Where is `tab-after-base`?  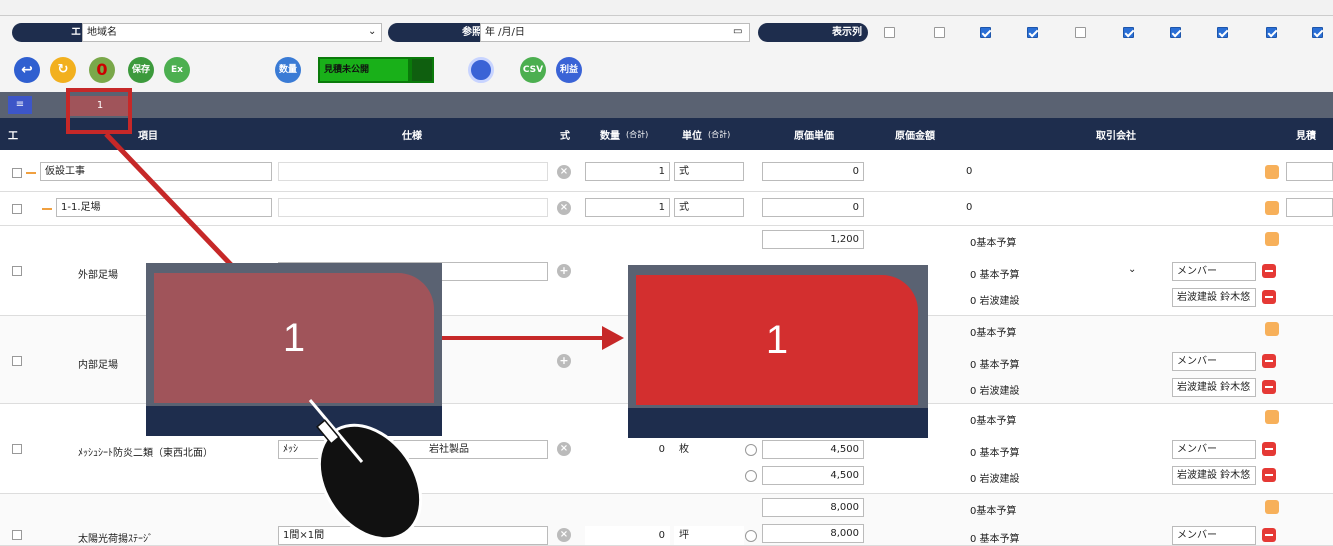
tab-after-base is located at coordinates (778, 423).